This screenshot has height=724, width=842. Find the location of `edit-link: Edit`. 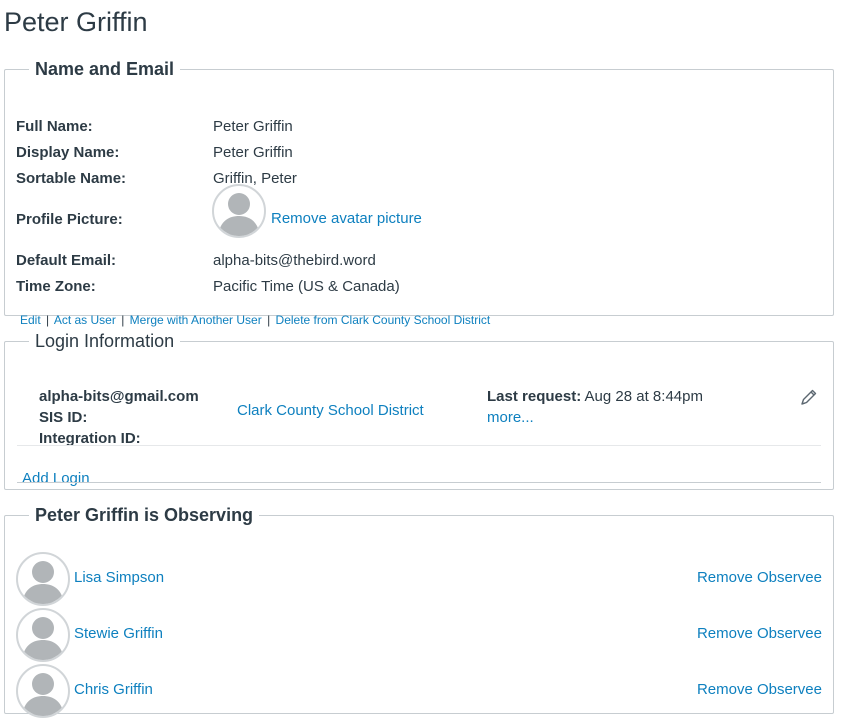

edit-link: Edit is located at coordinates (30, 320).